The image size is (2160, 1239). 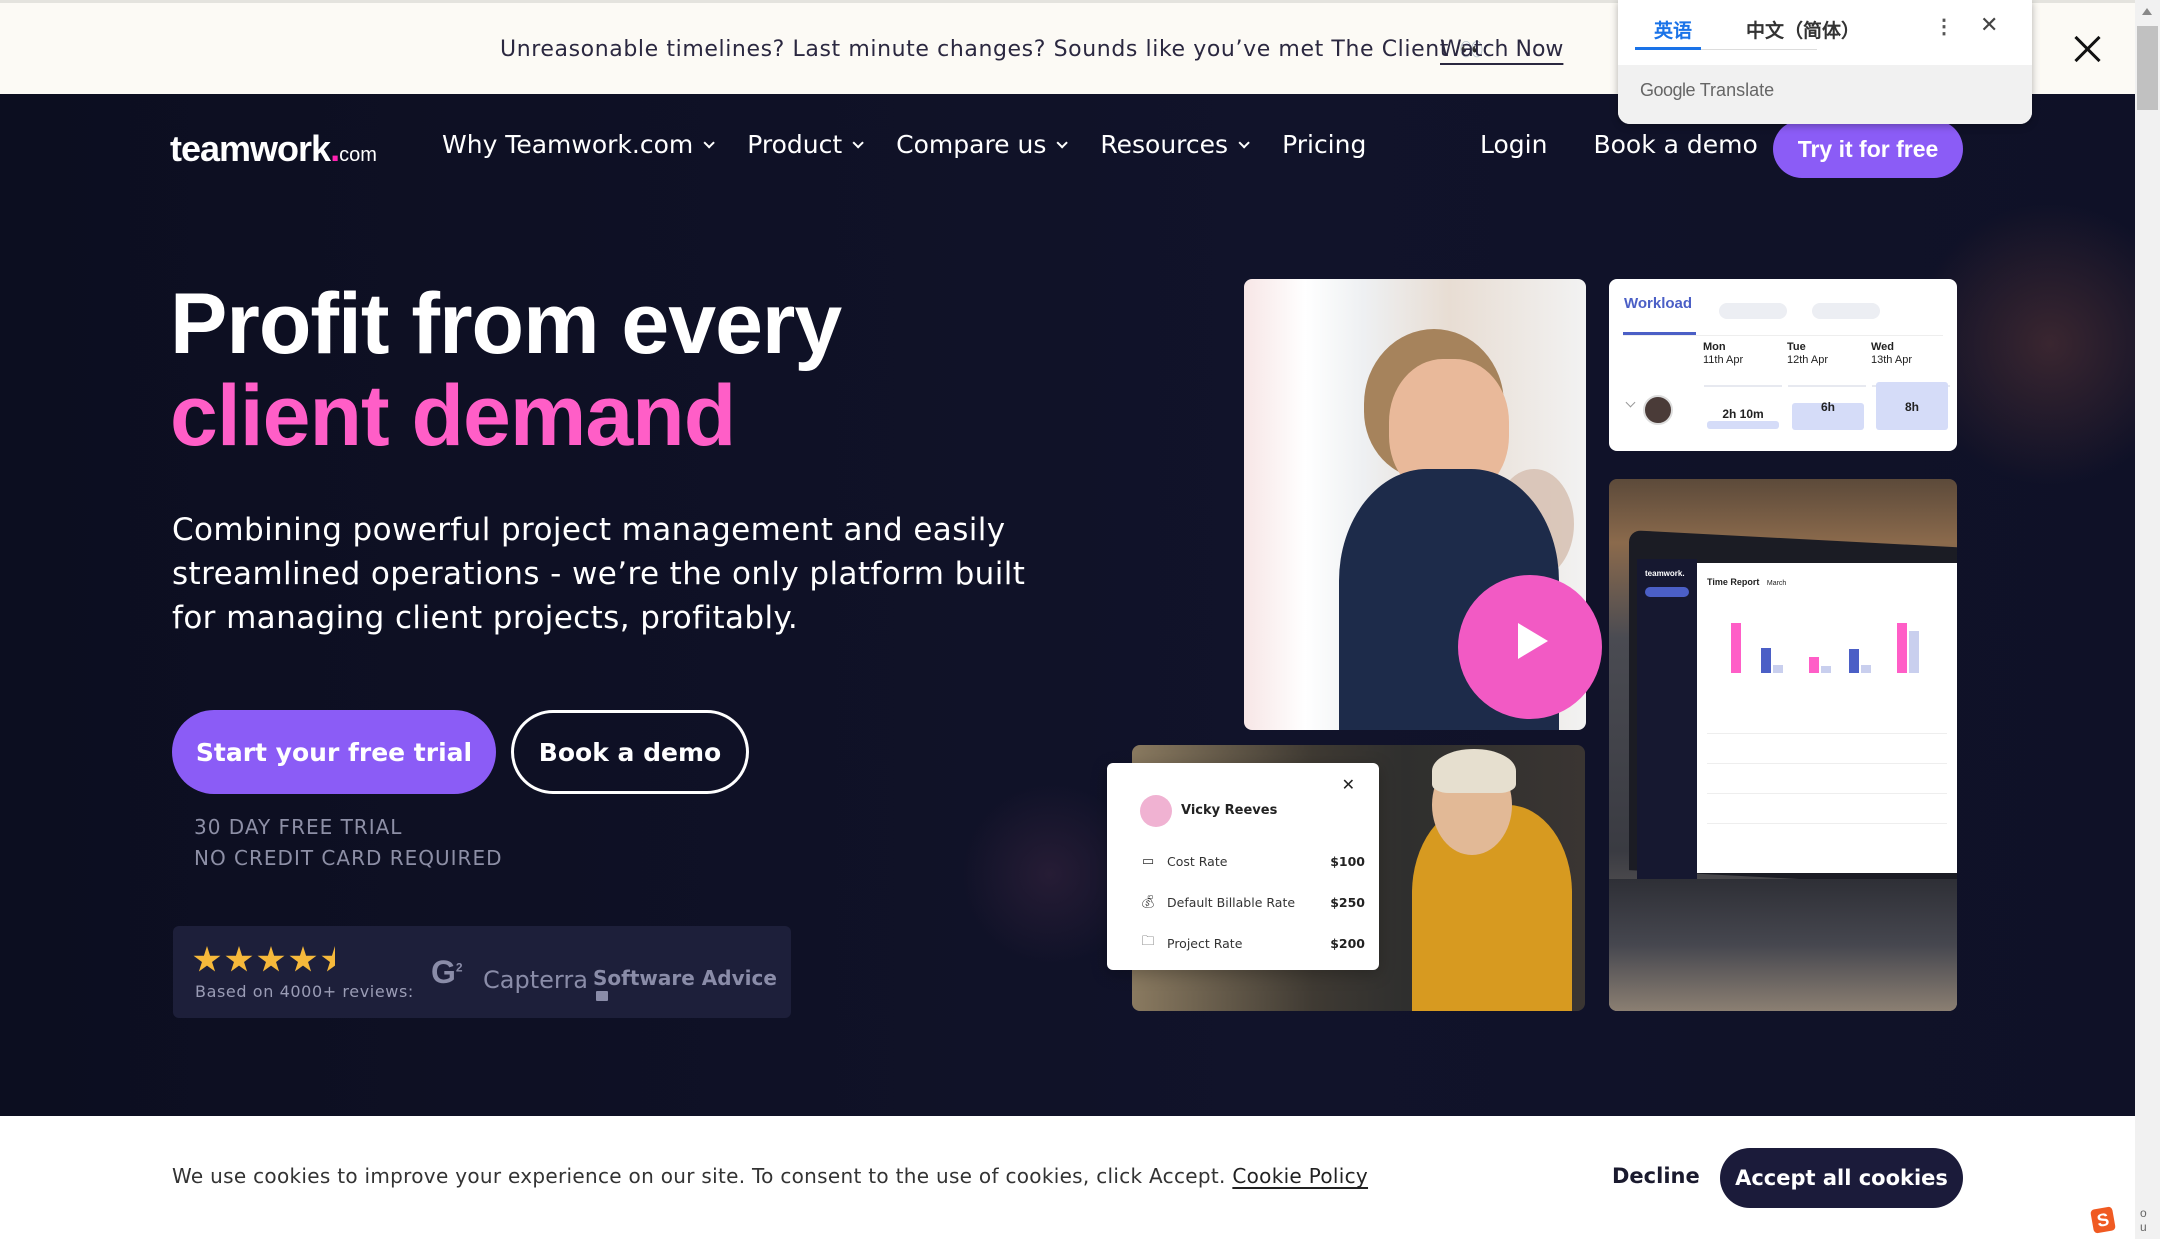 I want to click on laptop-keyboard, so click(x=1783, y=945).